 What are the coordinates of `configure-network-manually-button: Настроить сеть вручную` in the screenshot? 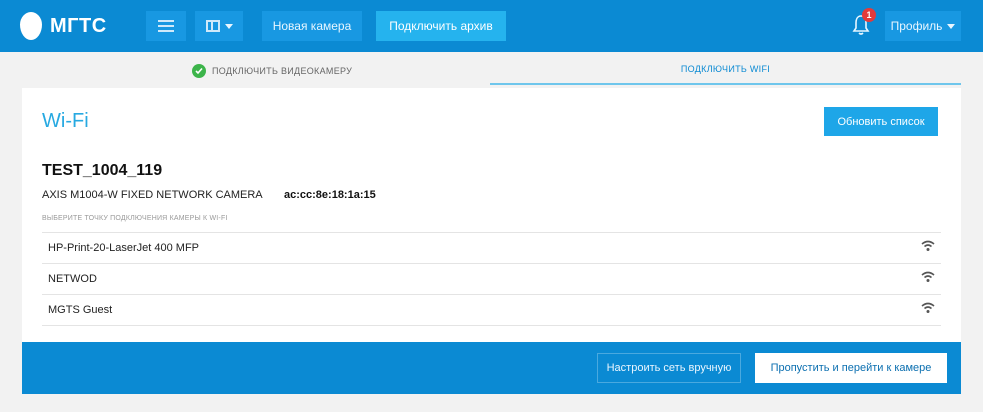 It's located at (669, 368).